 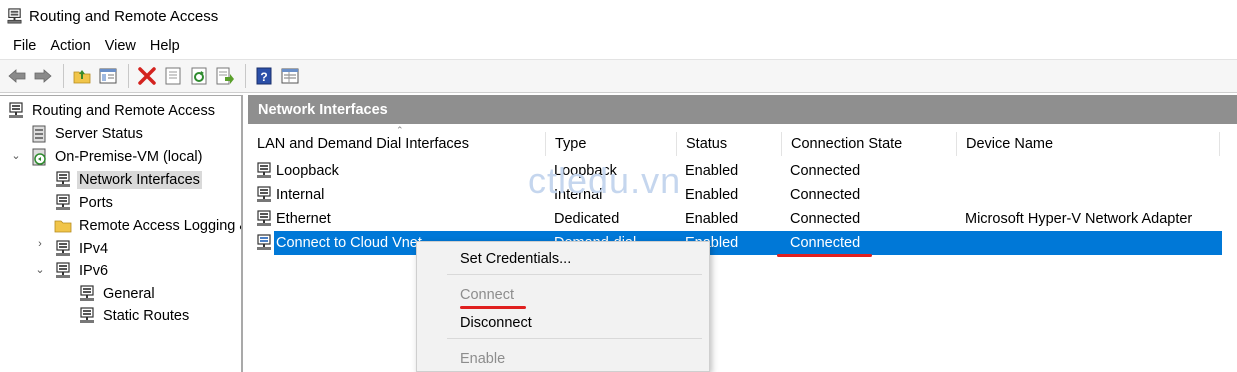 What do you see at coordinates (173, 76) in the screenshot?
I see `properties-icon` at bounding box center [173, 76].